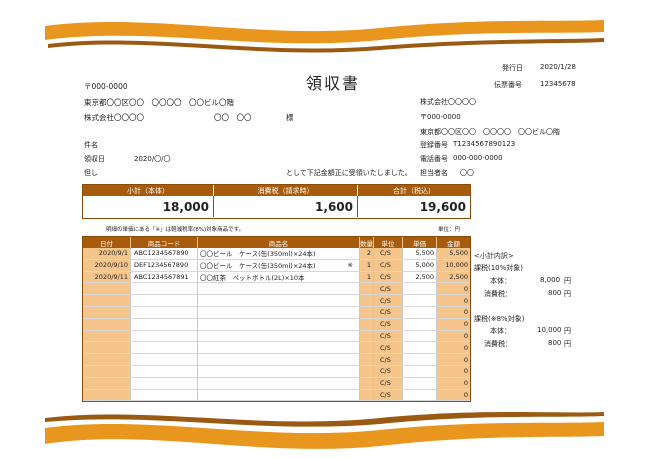 This screenshot has height=459, width=650. Describe the element at coordinates (458, 253) in the screenshot. I see `cell-amount-text: 5,500` at that location.